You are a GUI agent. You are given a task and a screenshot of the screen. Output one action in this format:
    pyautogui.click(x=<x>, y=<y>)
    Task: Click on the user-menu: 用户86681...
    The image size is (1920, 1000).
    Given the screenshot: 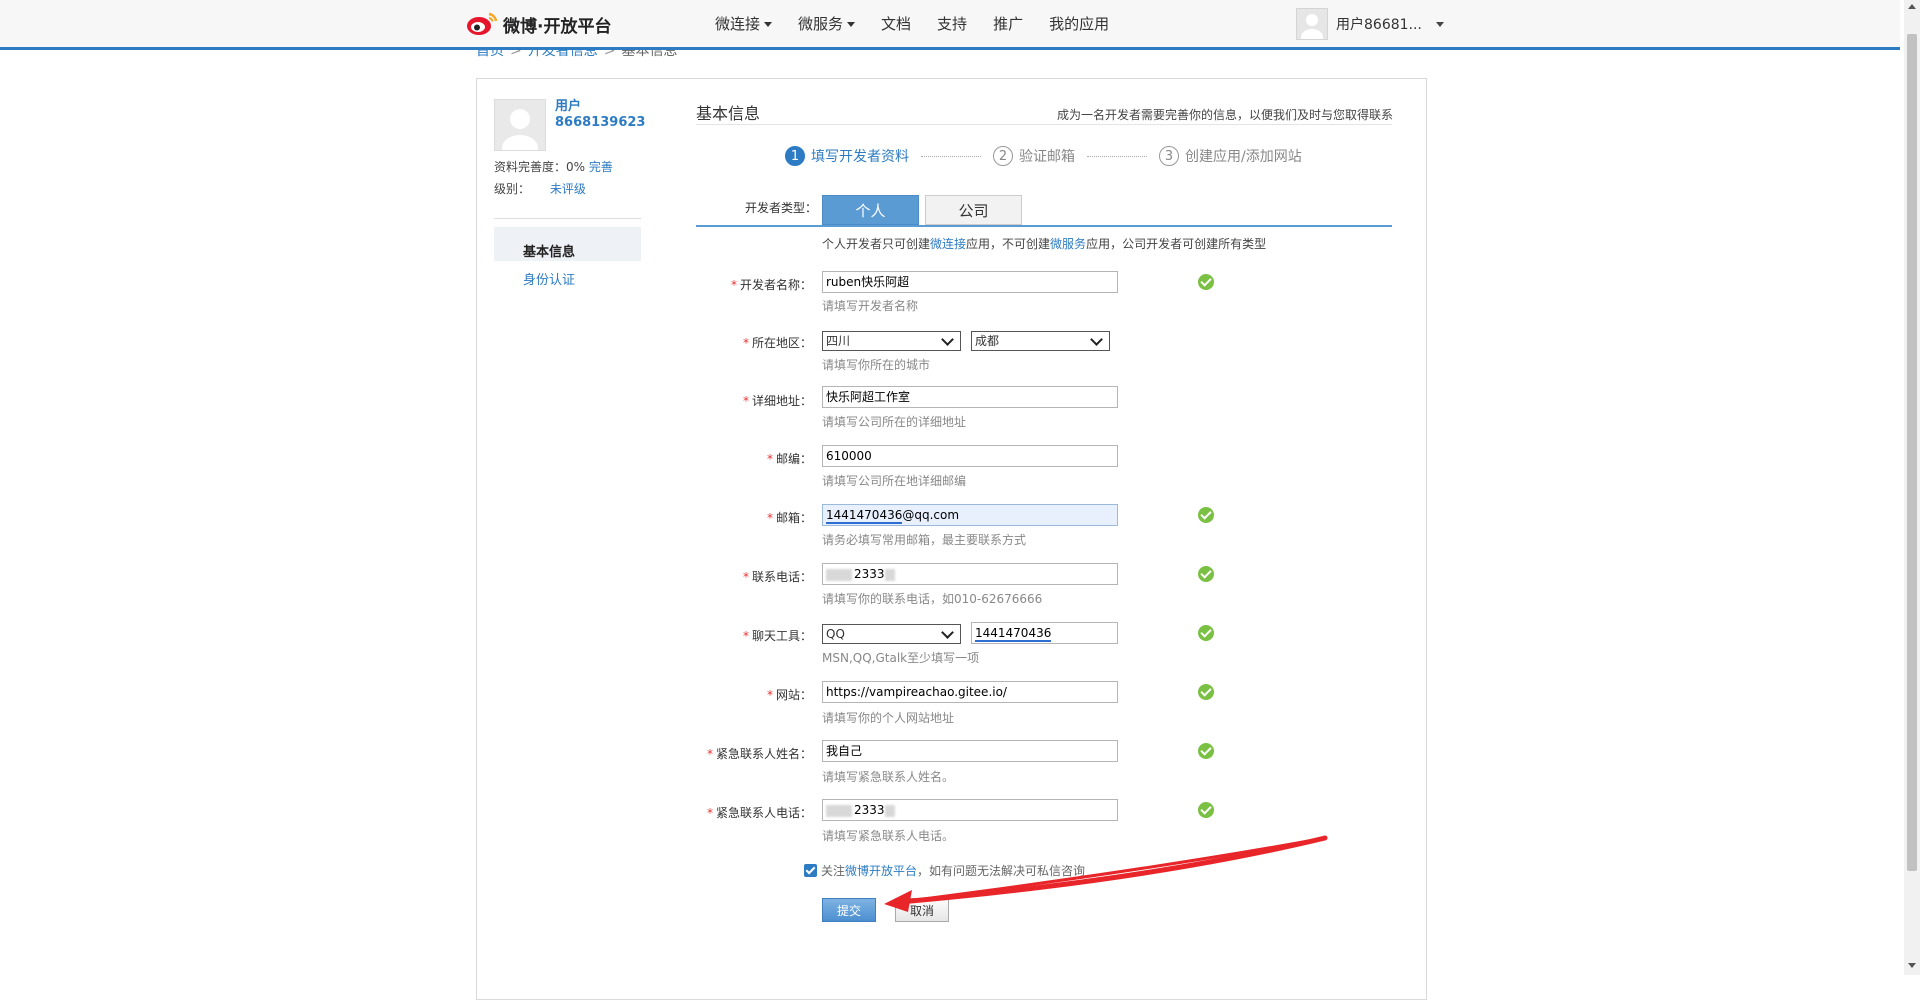 What is the action you would take?
    pyautogui.click(x=1370, y=24)
    